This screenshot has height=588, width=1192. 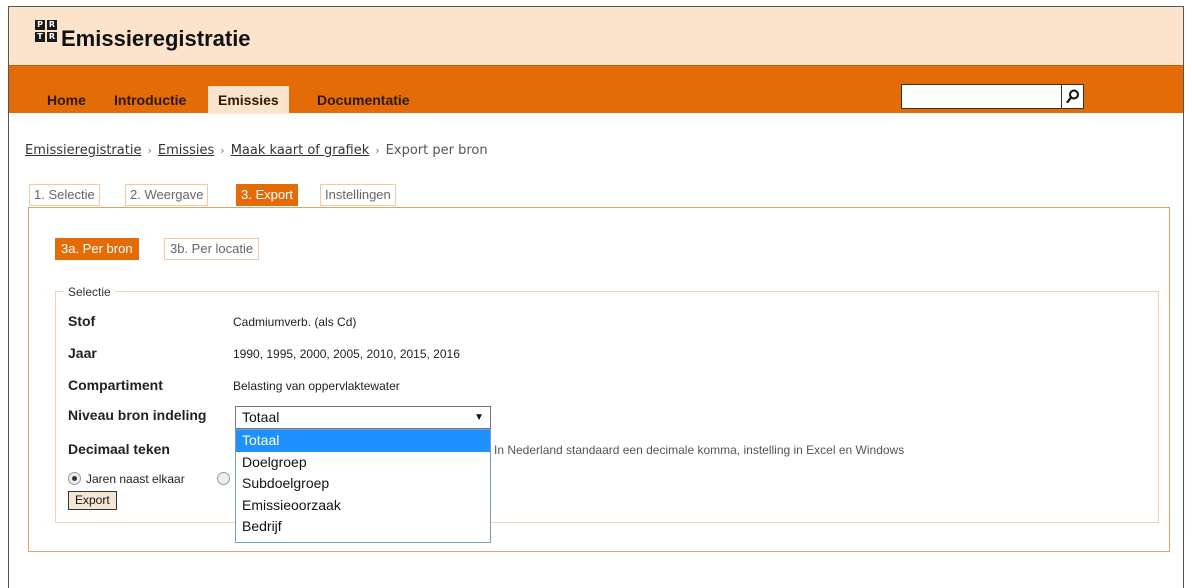 I want to click on prtr-logo: P R T R, so click(x=46, y=31).